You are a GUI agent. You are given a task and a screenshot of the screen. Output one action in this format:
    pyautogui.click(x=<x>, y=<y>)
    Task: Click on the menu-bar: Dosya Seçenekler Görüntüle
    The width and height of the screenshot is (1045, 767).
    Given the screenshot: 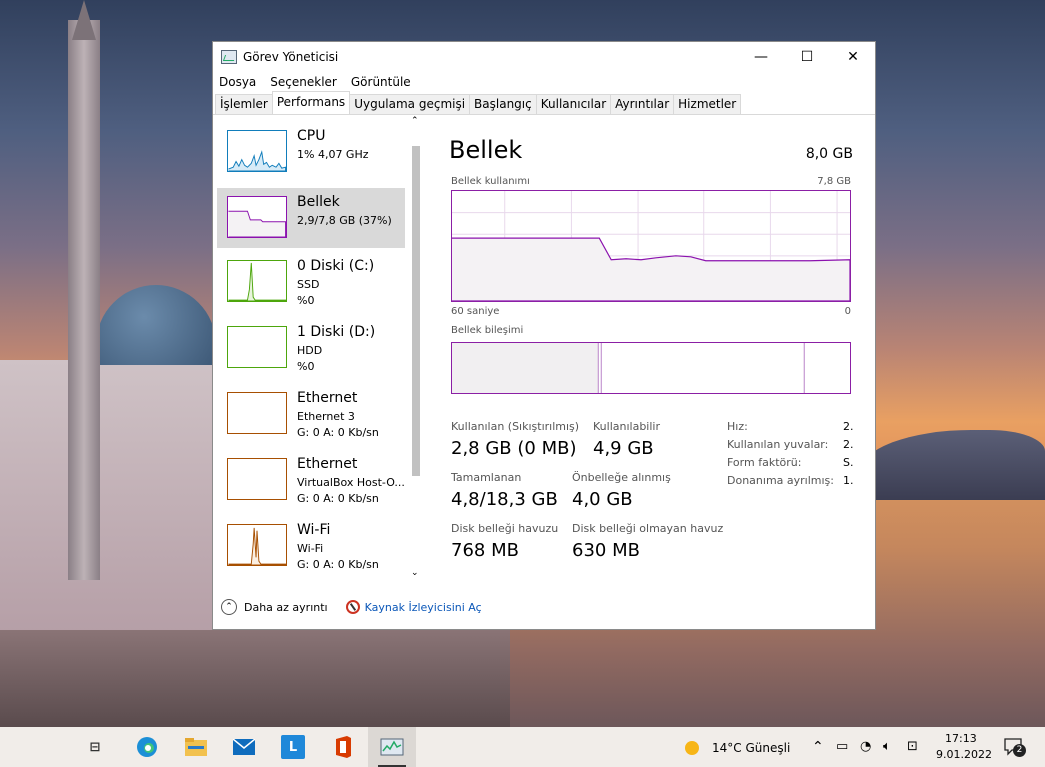 What is the action you would take?
    pyautogui.click(x=544, y=82)
    